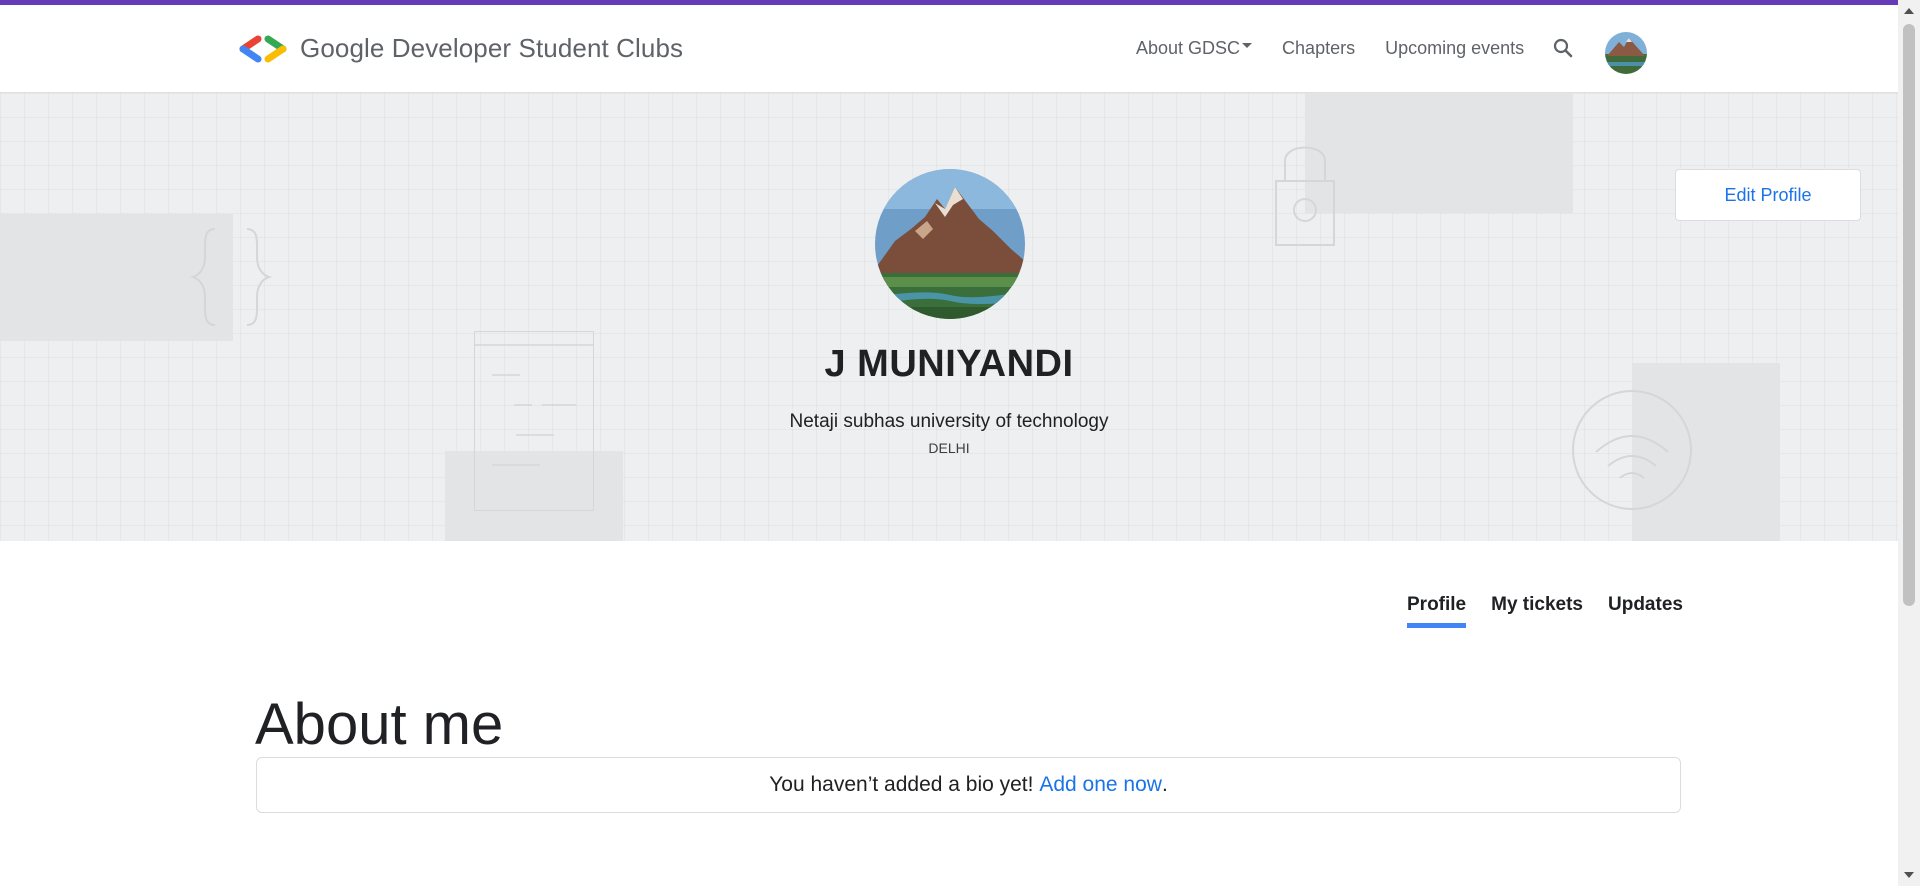 This screenshot has height=886, width=1920. I want to click on scroll-up-icon, so click(1909, 11).